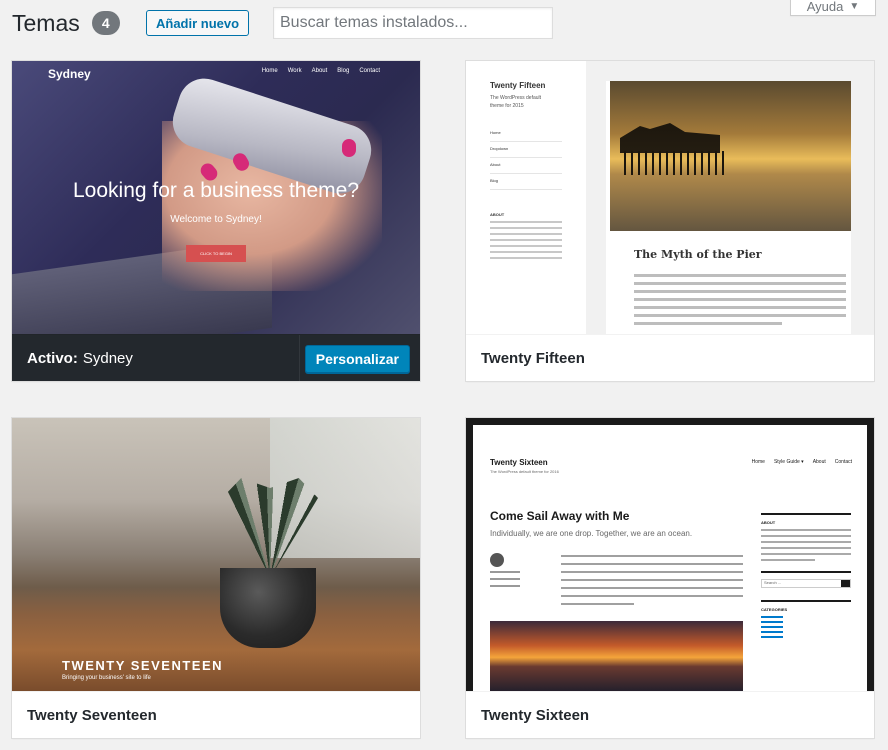 This screenshot has width=888, height=750. I want to click on preview-subheadline: Welcome to Sydney!, so click(216, 219).